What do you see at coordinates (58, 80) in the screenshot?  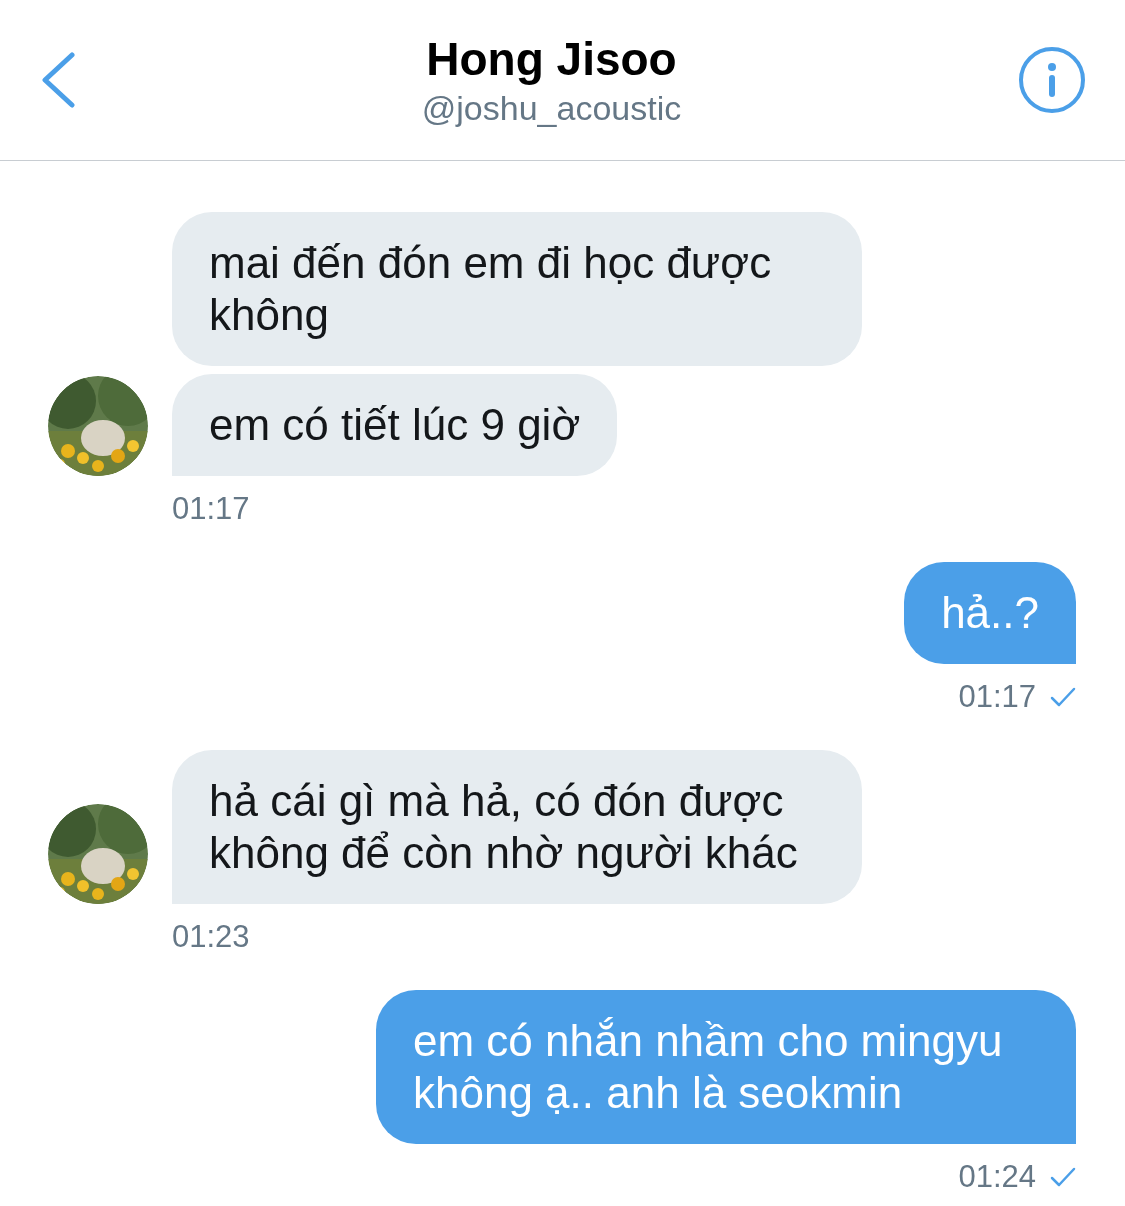 I see `chevron-left-icon` at bounding box center [58, 80].